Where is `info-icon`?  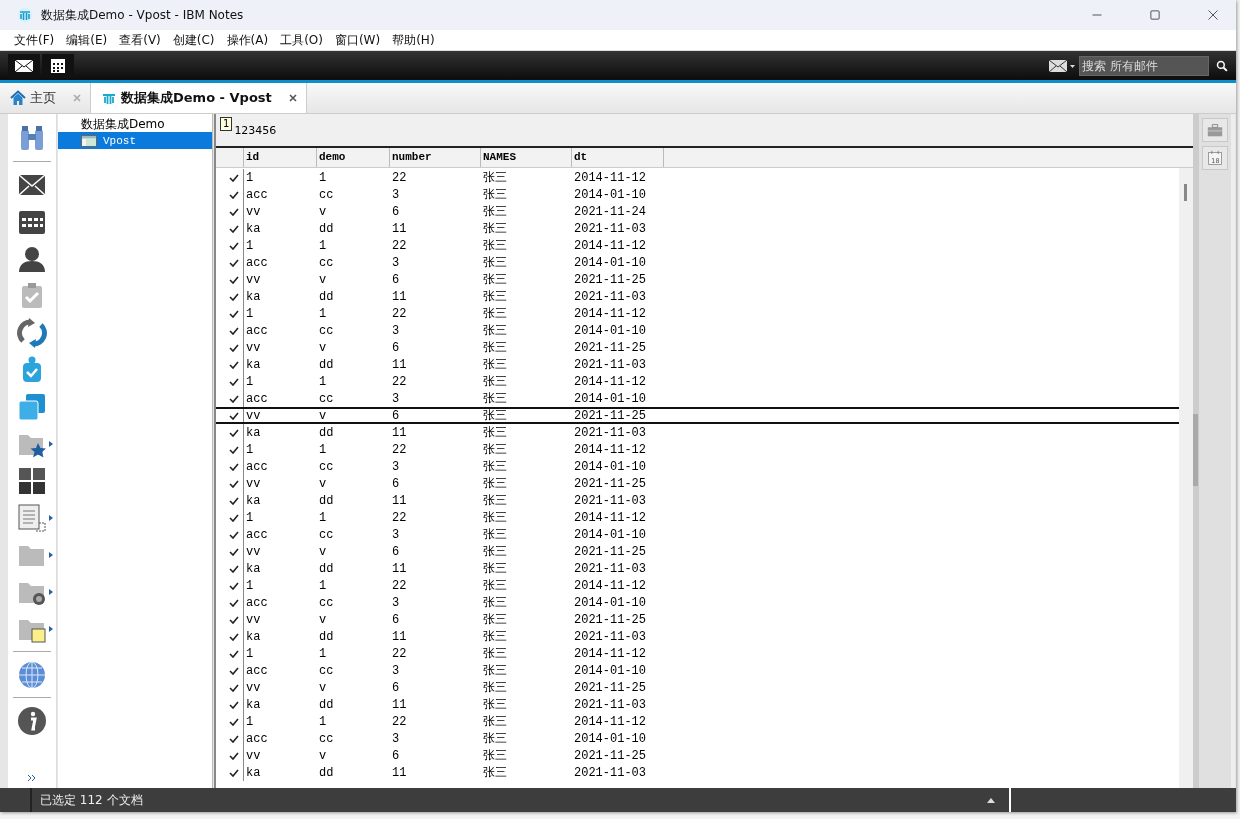 info-icon is located at coordinates (32, 720).